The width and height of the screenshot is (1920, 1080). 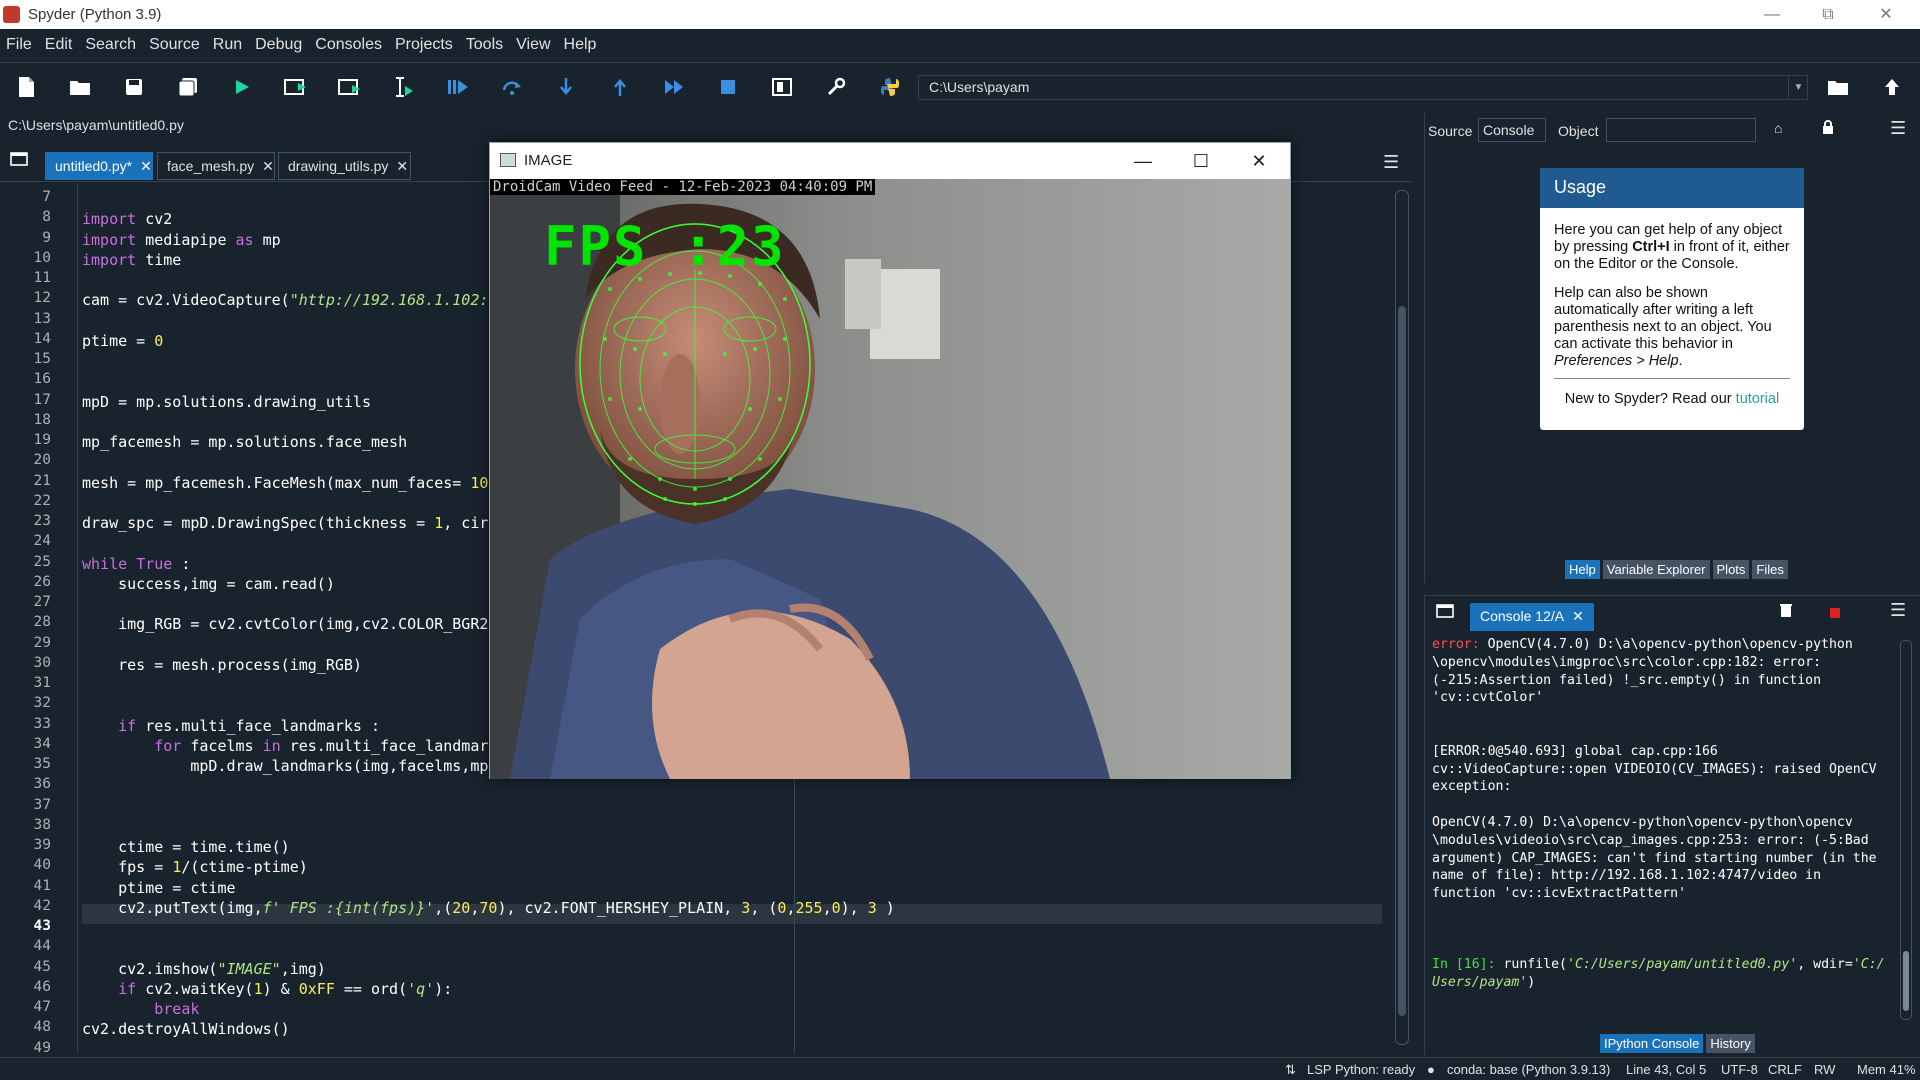 I want to click on menu-consoles: Consoles, so click(x=349, y=41).